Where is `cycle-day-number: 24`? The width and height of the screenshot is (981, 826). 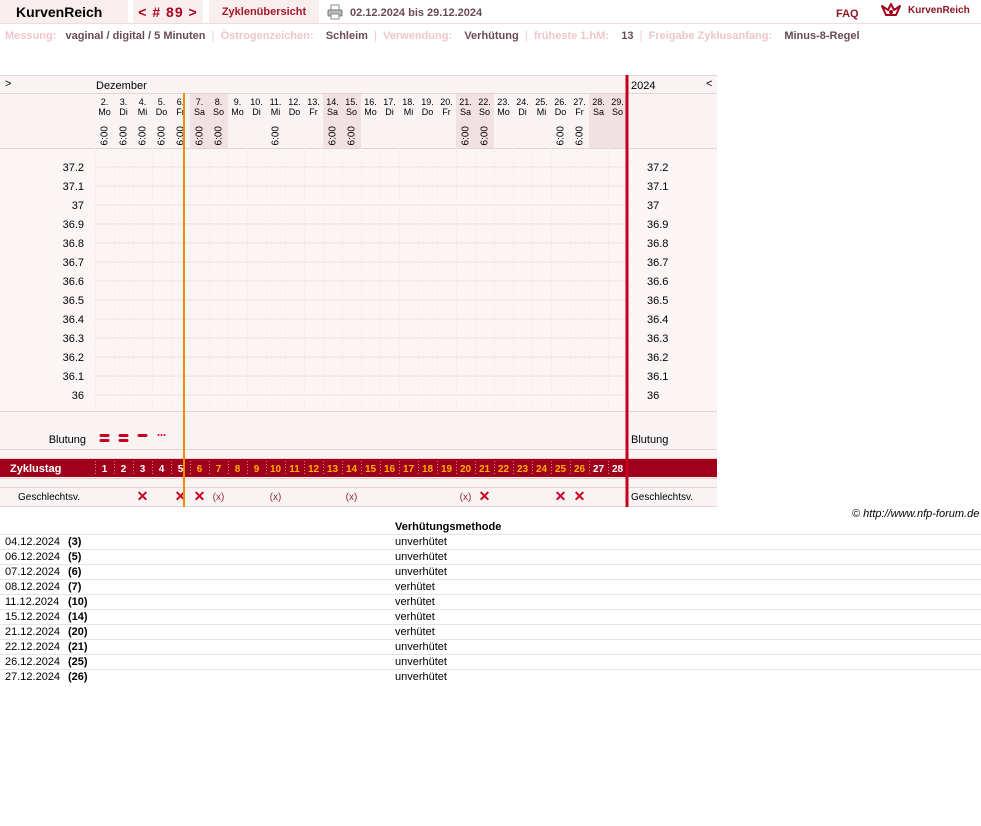 cycle-day-number: 24 is located at coordinates (542, 469).